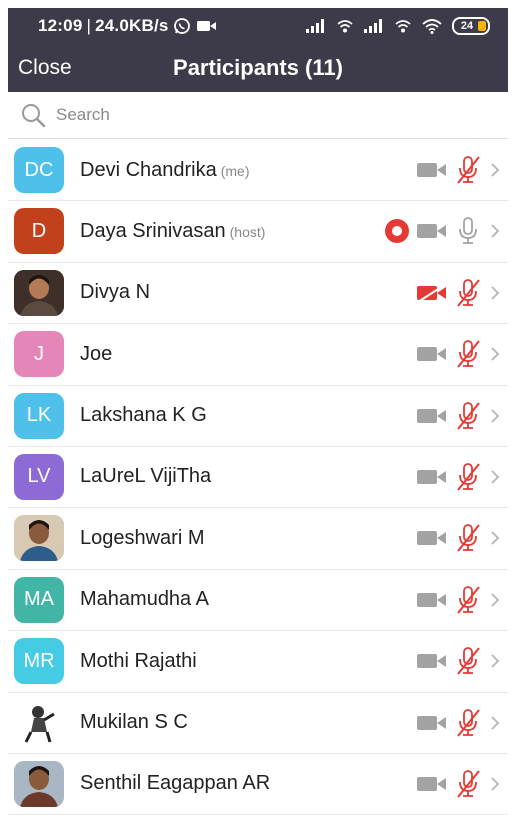 This screenshot has height=815, width=516. What do you see at coordinates (258, 601) in the screenshot?
I see `participant-row: MA Mahamudha A` at bounding box center [258, 601].